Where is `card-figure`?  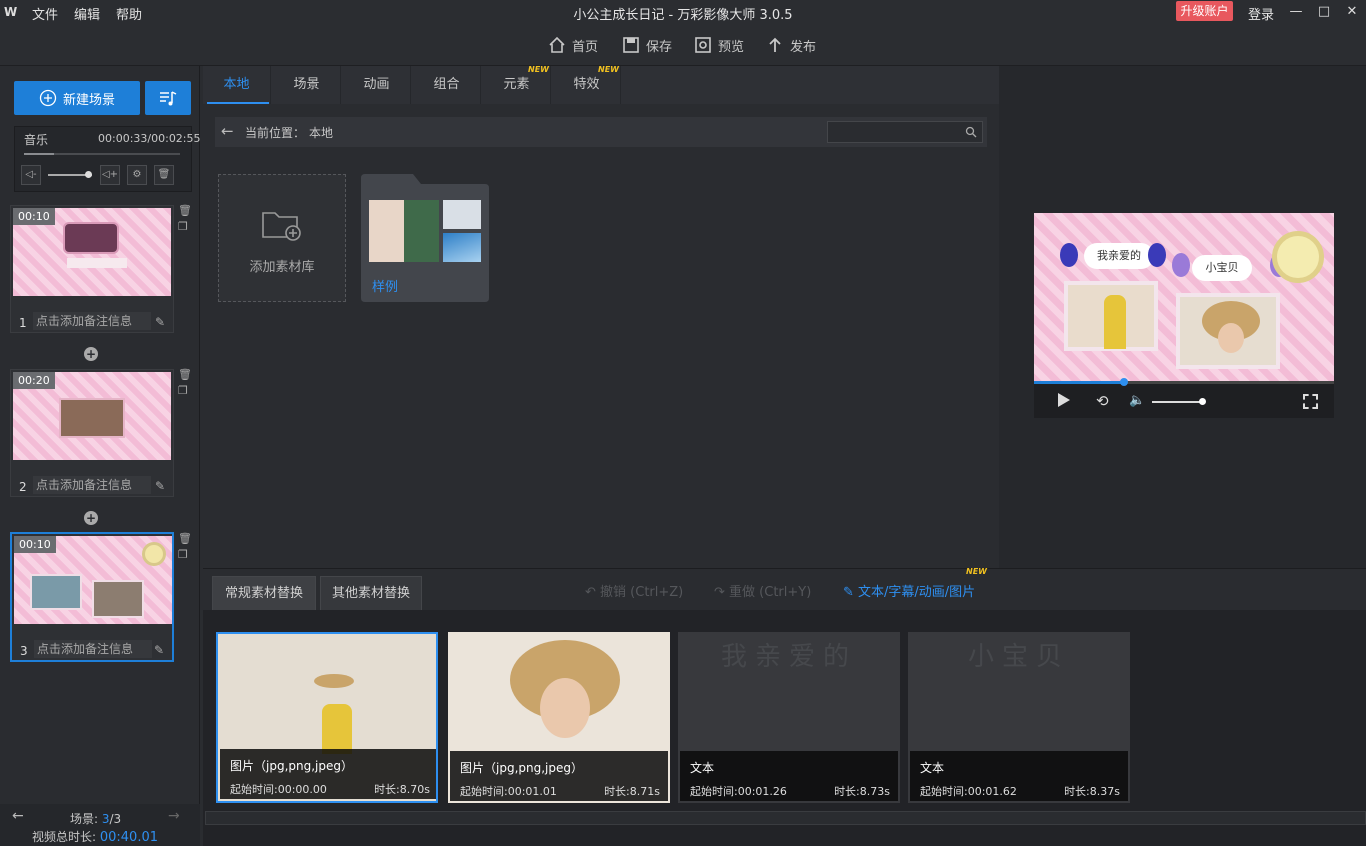 card-figure is located at coordinates (337, 729).